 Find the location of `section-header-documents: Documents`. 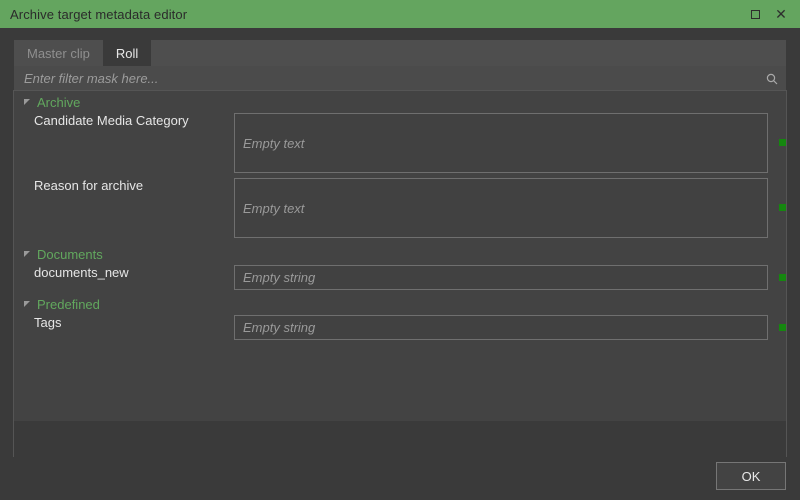

section-header-documents: Documents is located at coordinates (400, 254).